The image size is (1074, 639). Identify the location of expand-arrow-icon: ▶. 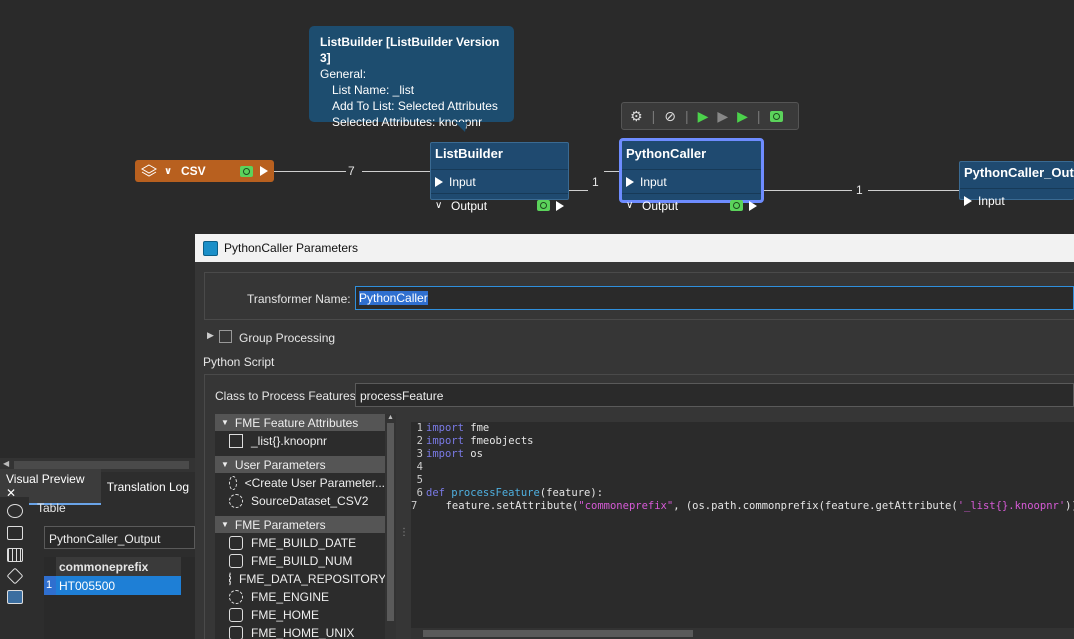
(210, 335).